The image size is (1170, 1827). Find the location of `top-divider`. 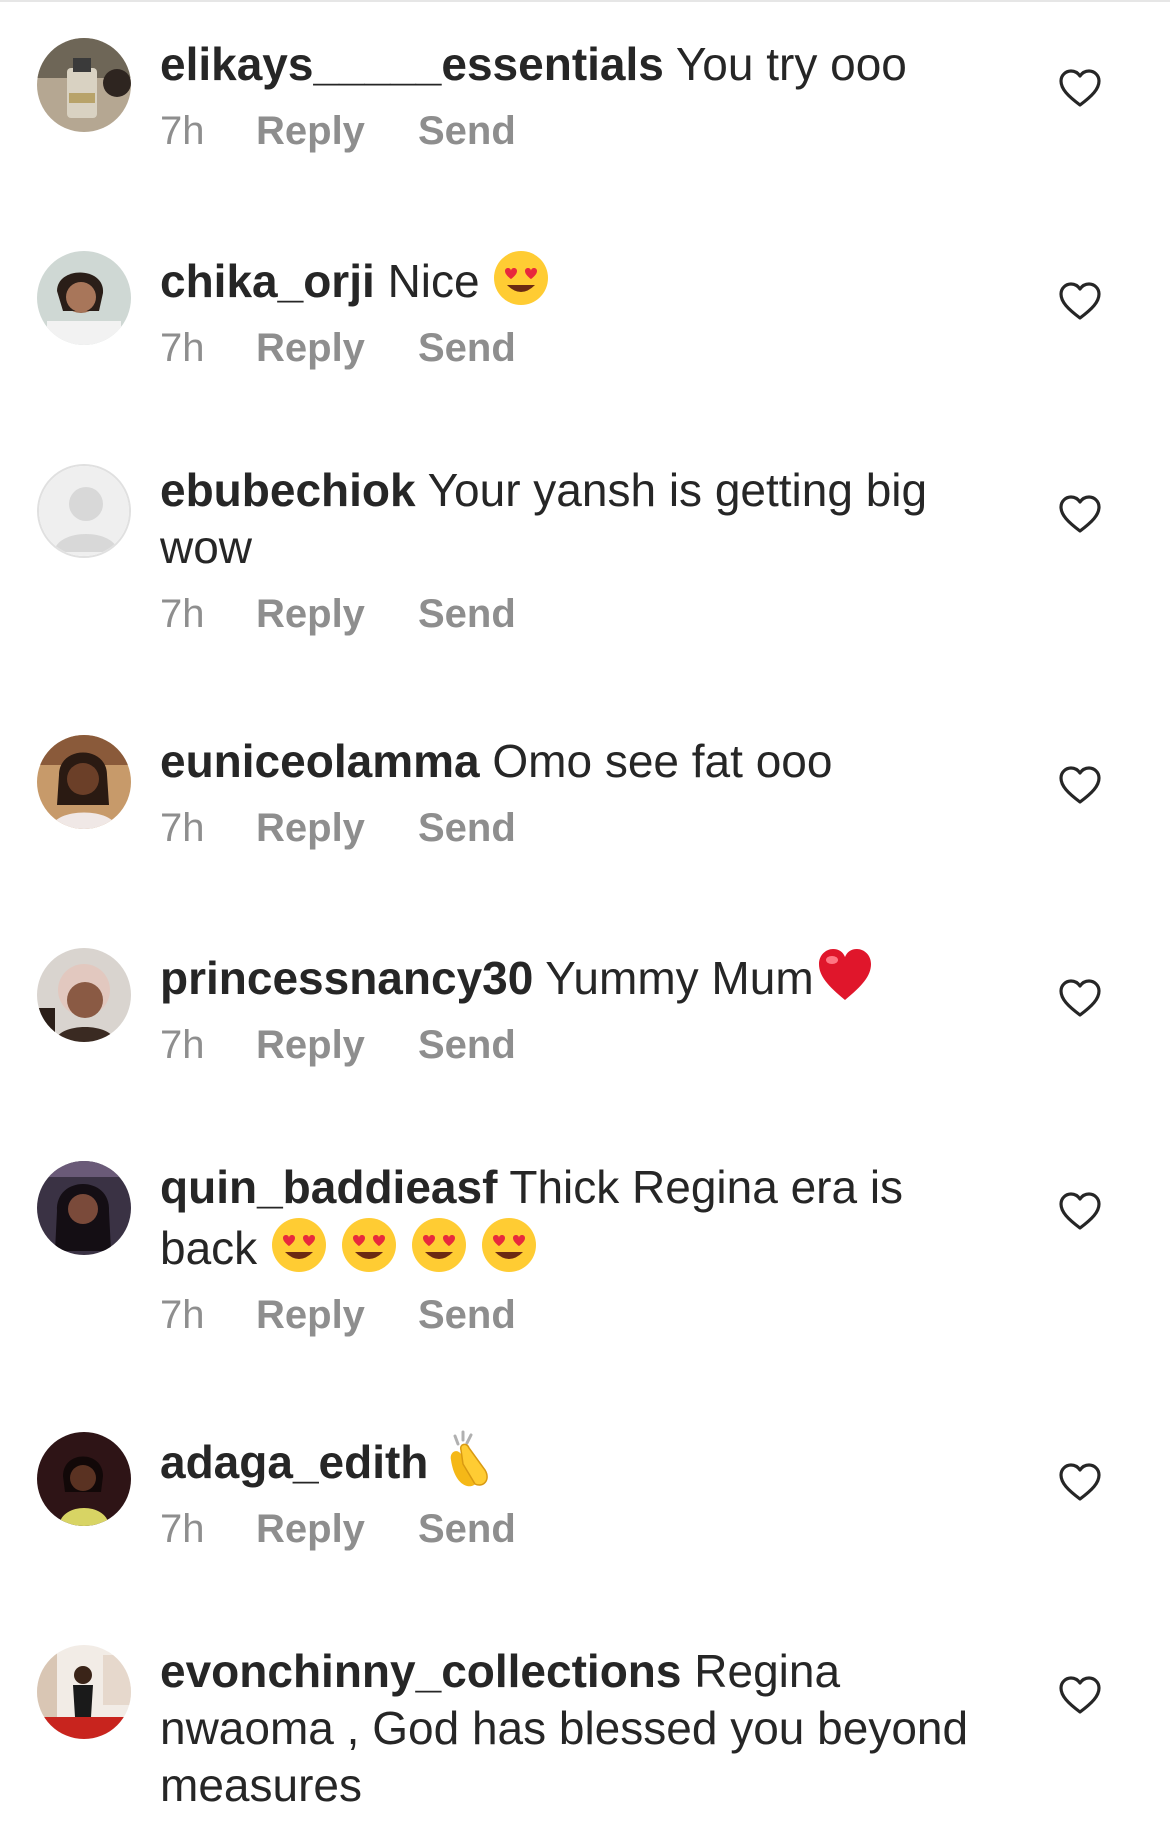

top-divider is located at coordinates (585, 1).